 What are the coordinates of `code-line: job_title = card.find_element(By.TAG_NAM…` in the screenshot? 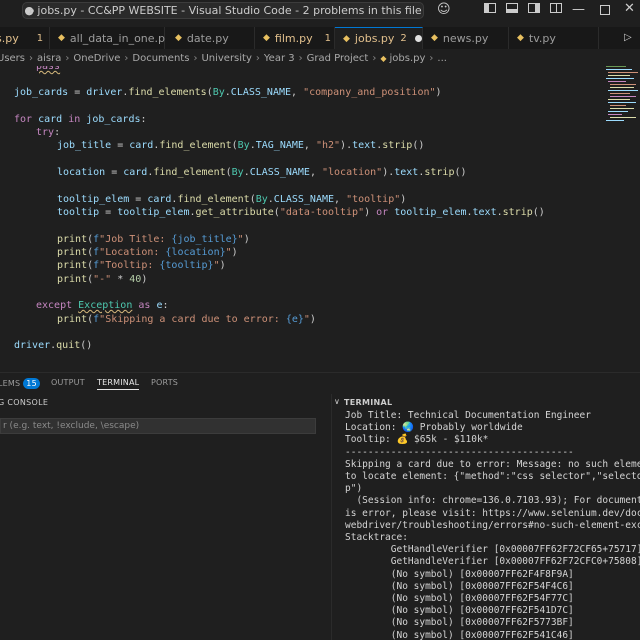 It's located at (241, 145).